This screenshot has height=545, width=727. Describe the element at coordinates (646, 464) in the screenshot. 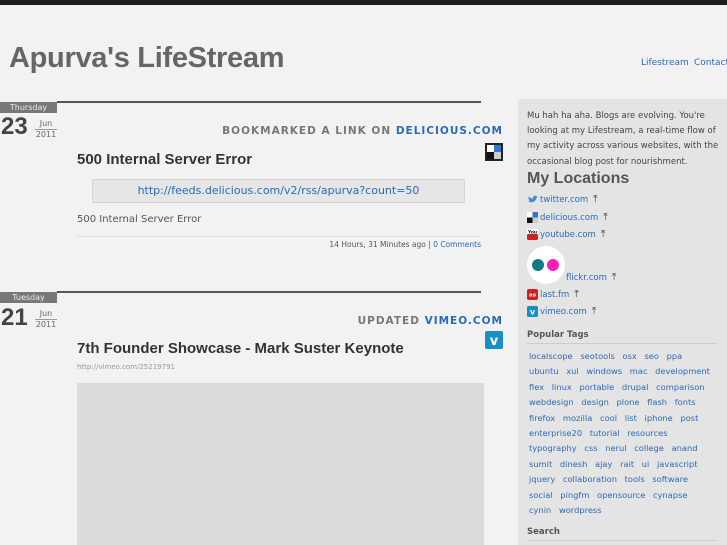

I see `tag-link: ui` at that location.